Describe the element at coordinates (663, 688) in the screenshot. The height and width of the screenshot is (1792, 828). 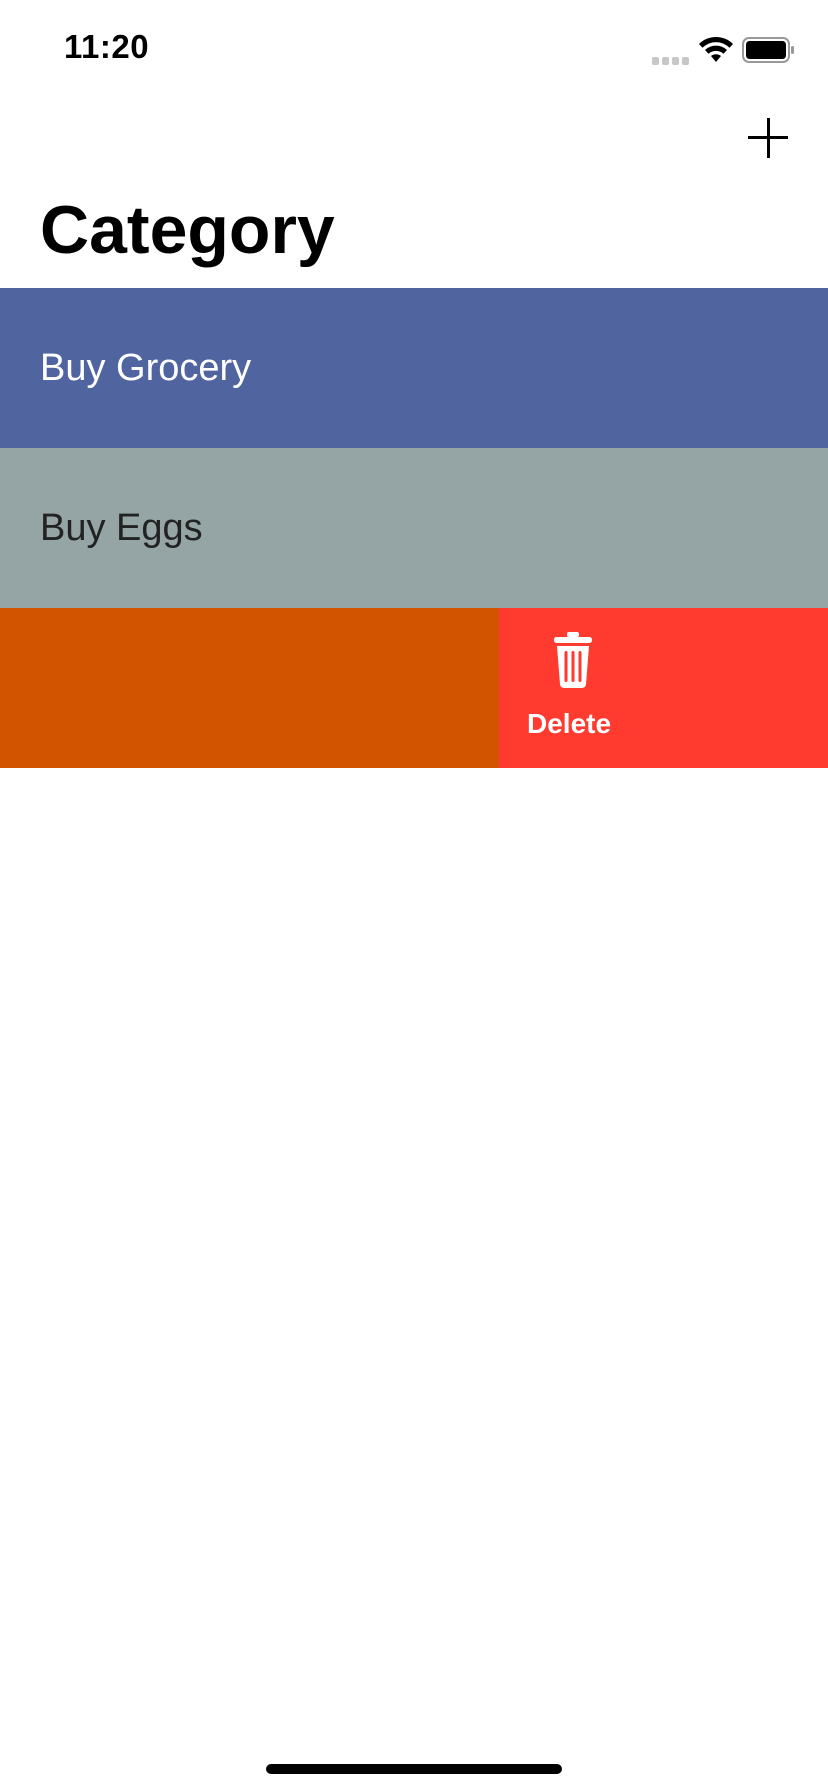
I see `delete-button` at that location.